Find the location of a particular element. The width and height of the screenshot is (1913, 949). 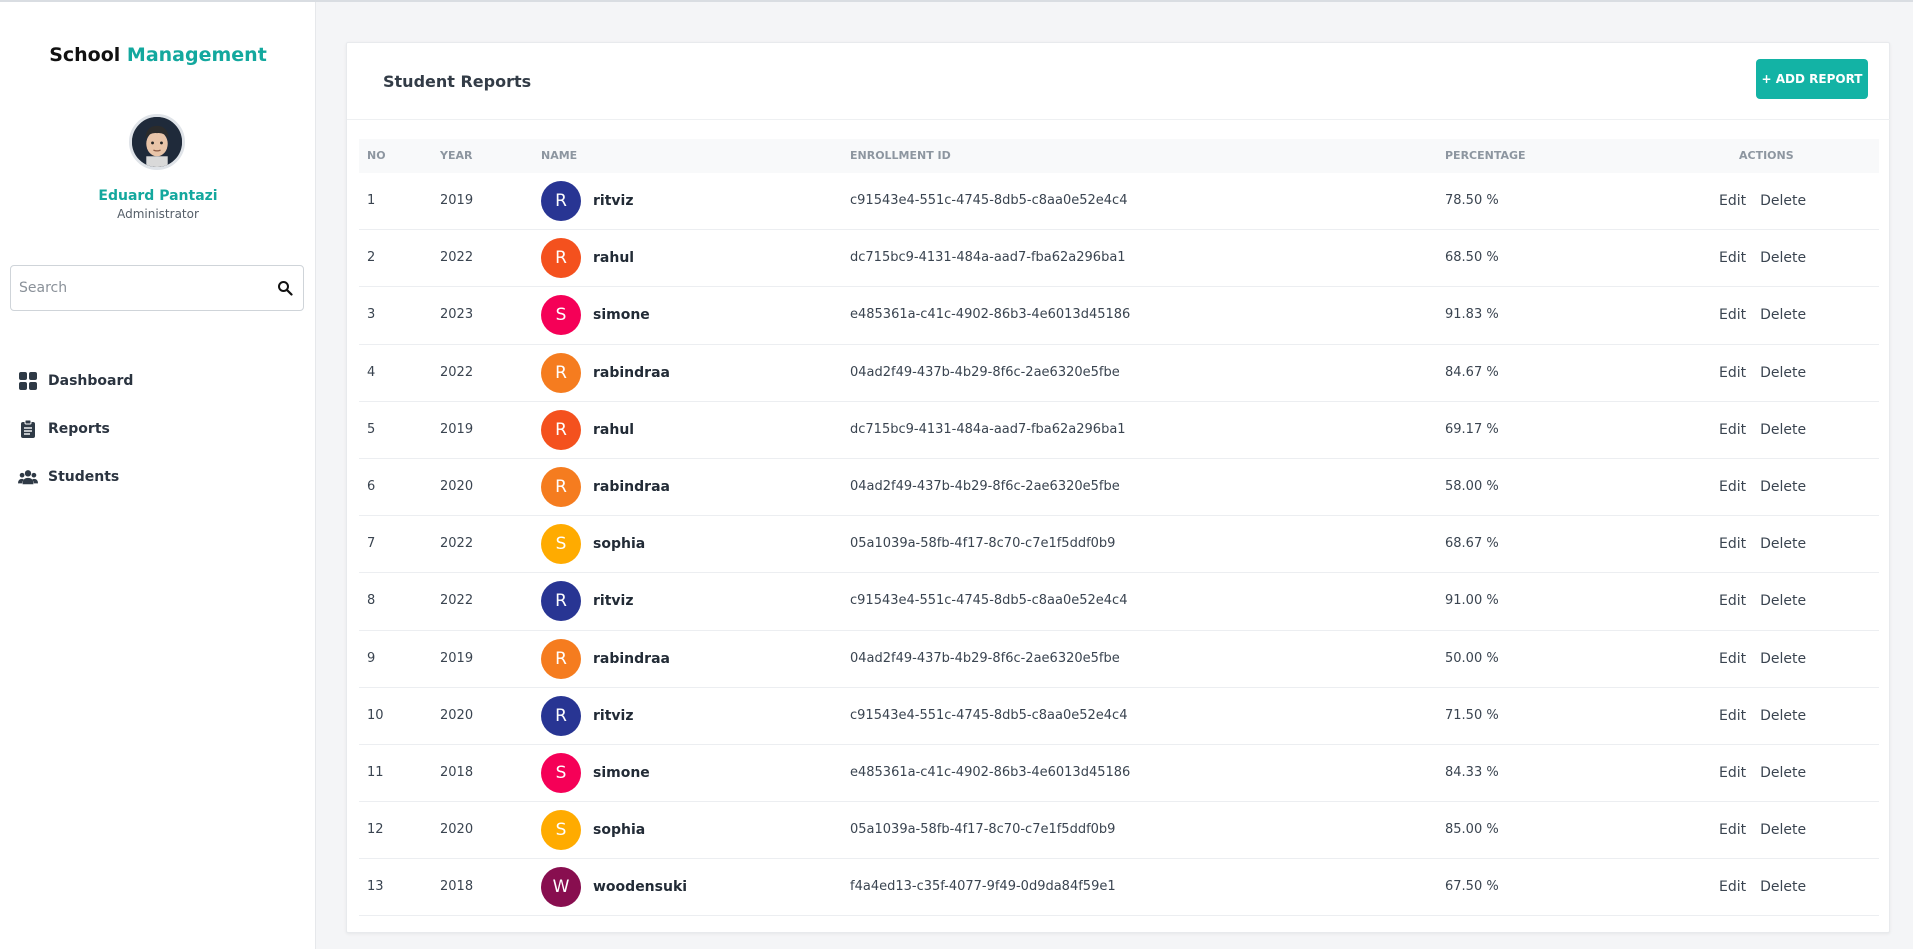

sidebar-item-label: Dashboard is located at coordinates (91, 381).